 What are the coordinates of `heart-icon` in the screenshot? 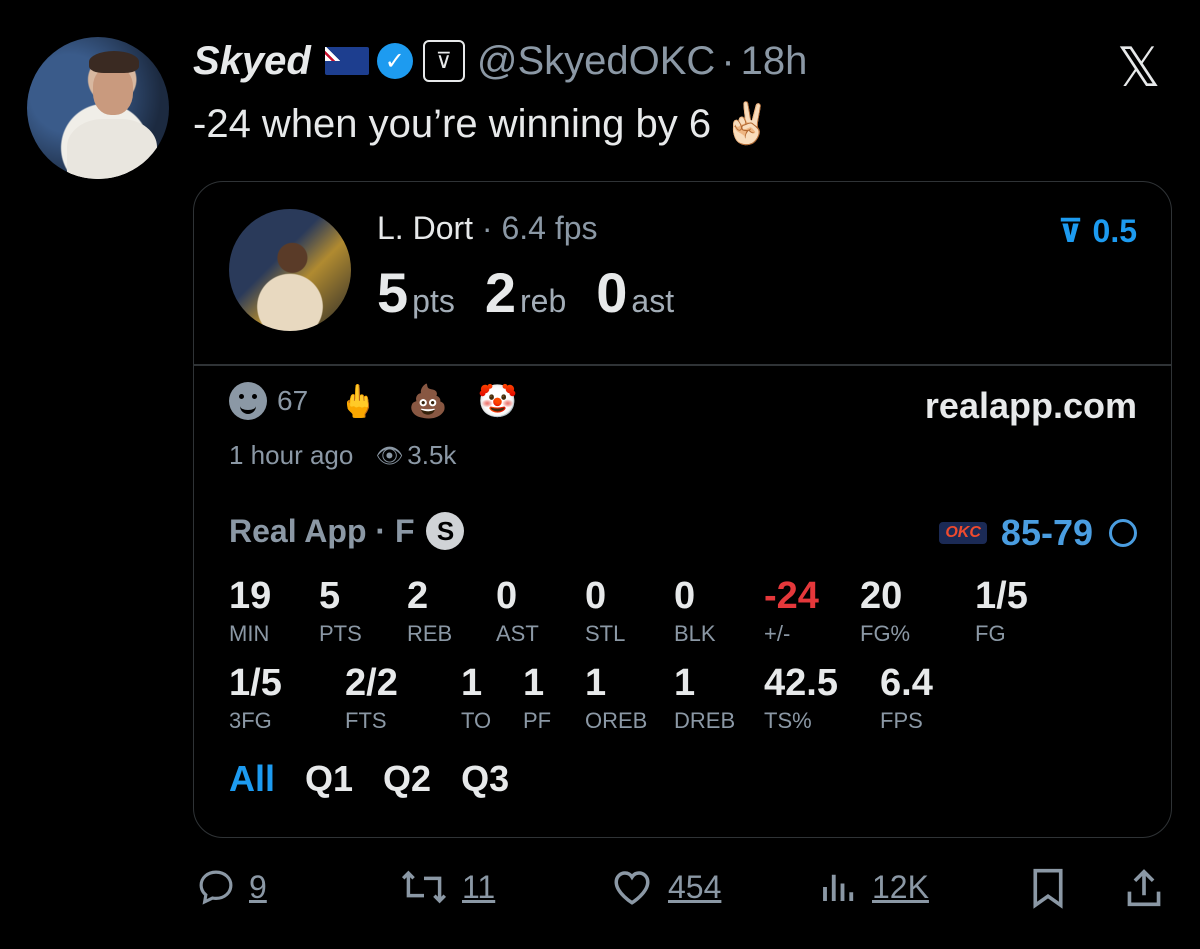 It's located at (632, 888).